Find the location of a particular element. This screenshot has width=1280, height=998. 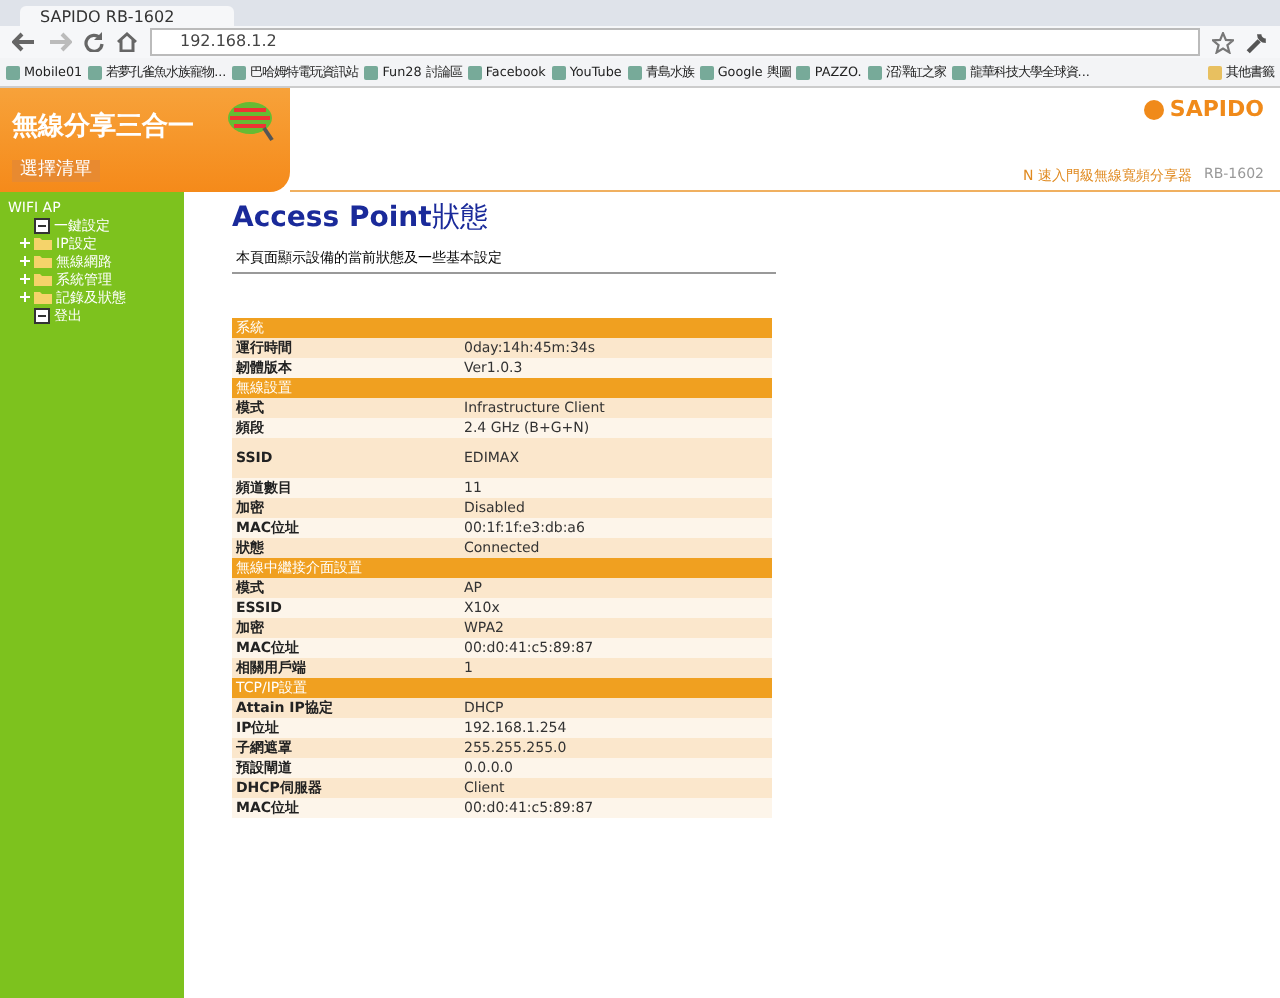

home-icon is located at coordinates (127, 42).